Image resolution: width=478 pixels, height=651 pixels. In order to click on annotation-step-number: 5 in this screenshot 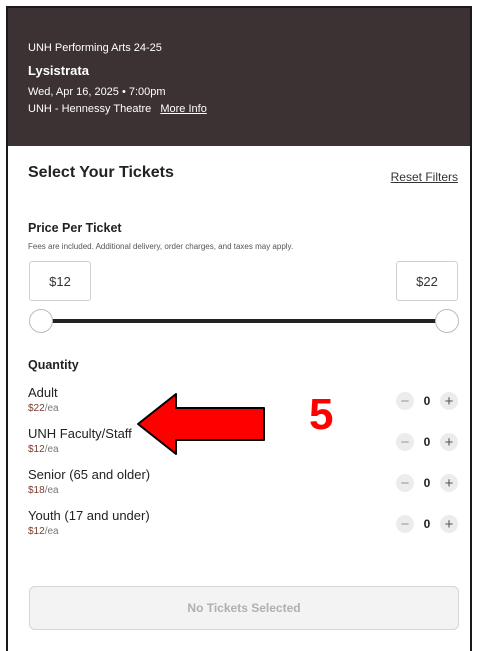, I will do `click(321, 414)`.